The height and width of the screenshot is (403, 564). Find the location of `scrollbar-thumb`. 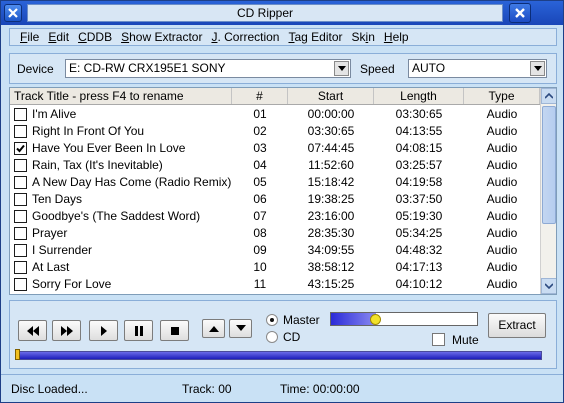

scrollbar-thumb is located at coordinates (549, 165).